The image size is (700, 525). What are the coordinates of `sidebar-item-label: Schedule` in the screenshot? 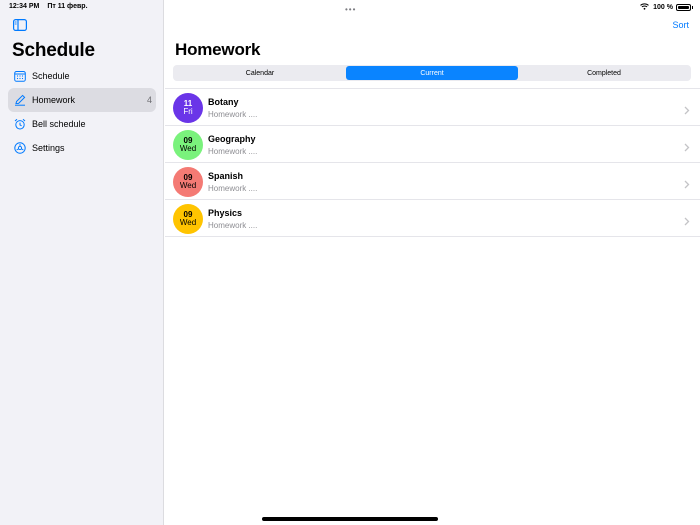 It's located at (51, 76).